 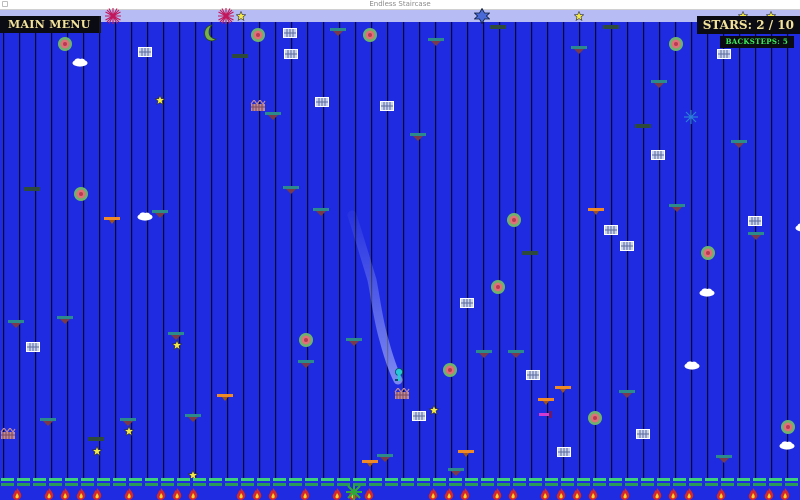 What do you see at coordinates (113, 16) in the screenshot?
I see `burst-object` at bounding box center [113, 16].